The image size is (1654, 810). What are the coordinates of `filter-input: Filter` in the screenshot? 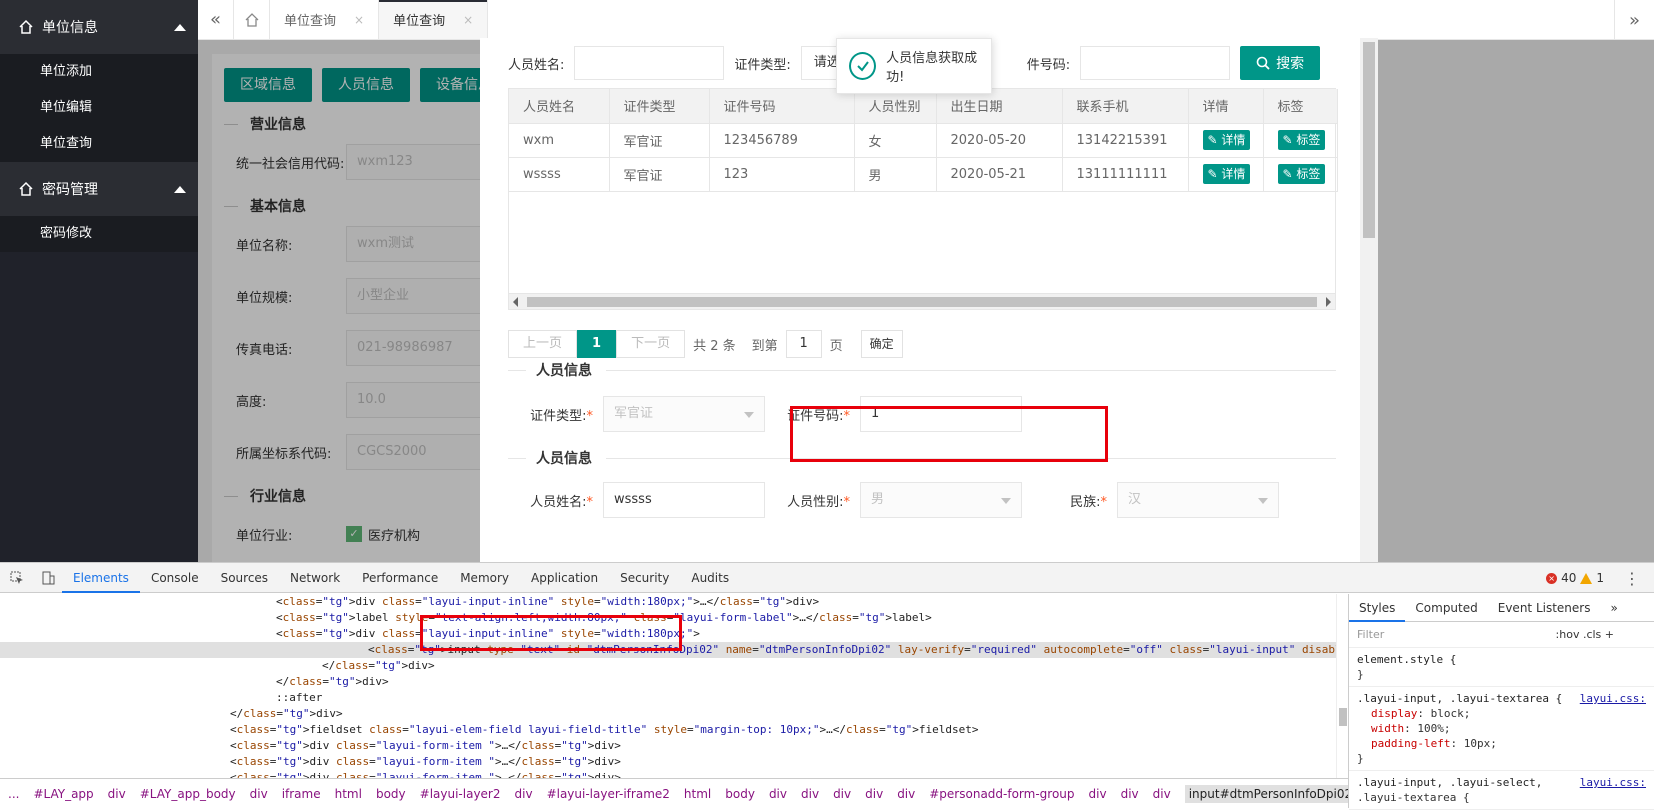 It's located at (1370, 634).